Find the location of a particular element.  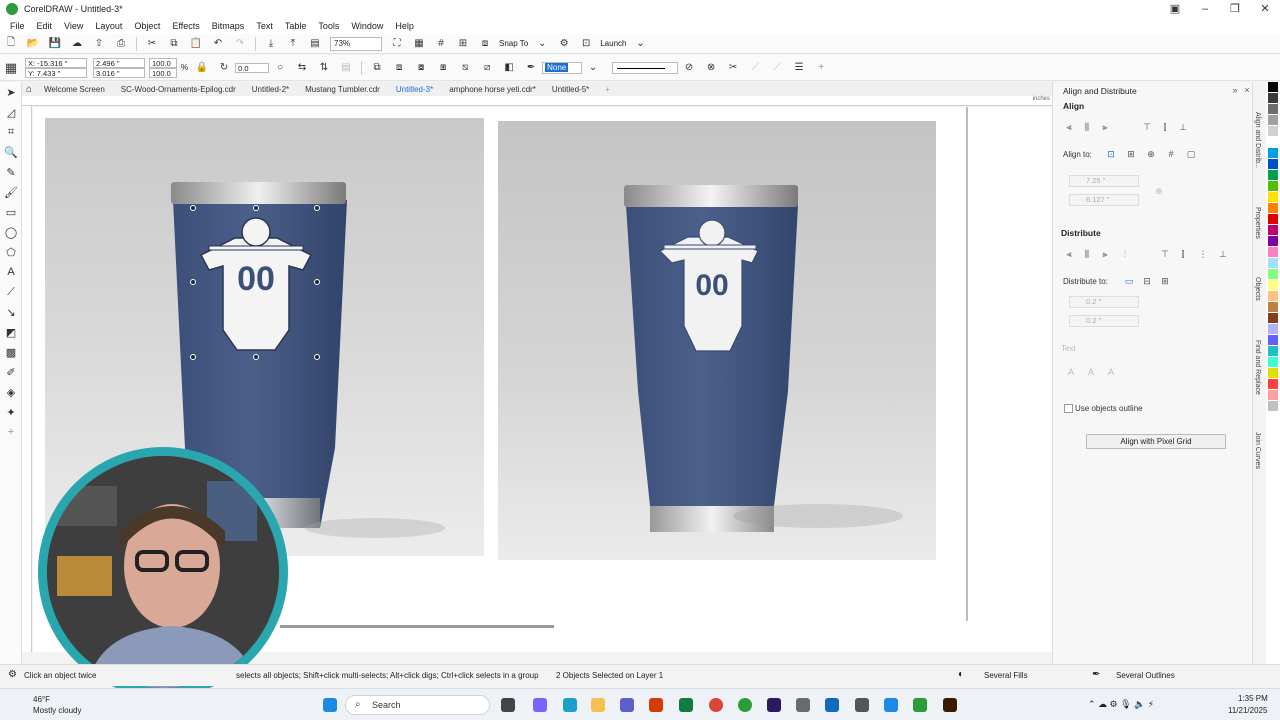

text-align-baseline-icon: A is located at coordinates (1071, 372).